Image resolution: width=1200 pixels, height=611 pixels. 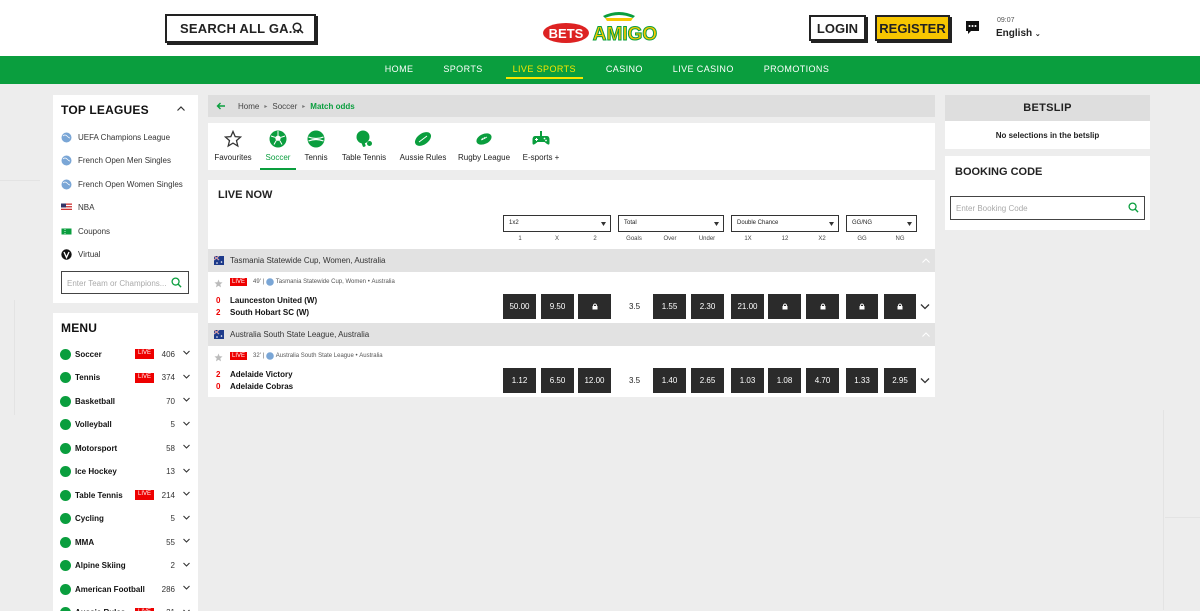 What do you see at coordinates (519, 380) in the screenshot?
I see `odd-button: 1.12` at bounding box center [519, 380].